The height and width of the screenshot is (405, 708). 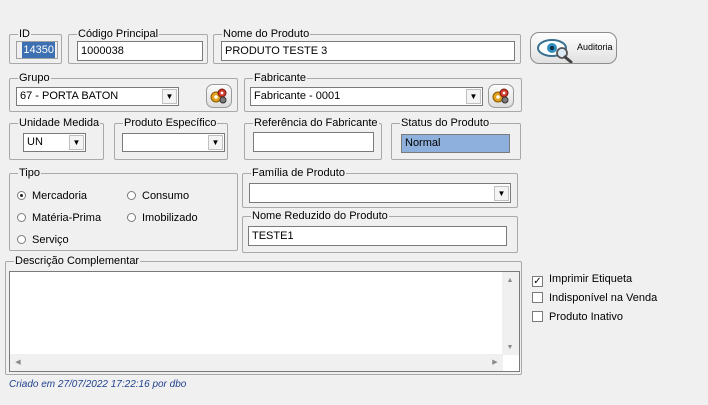 I want to click on fabricante-group: Fabricante Fabricante - 0001 ▼, so click(x=383, y=91).